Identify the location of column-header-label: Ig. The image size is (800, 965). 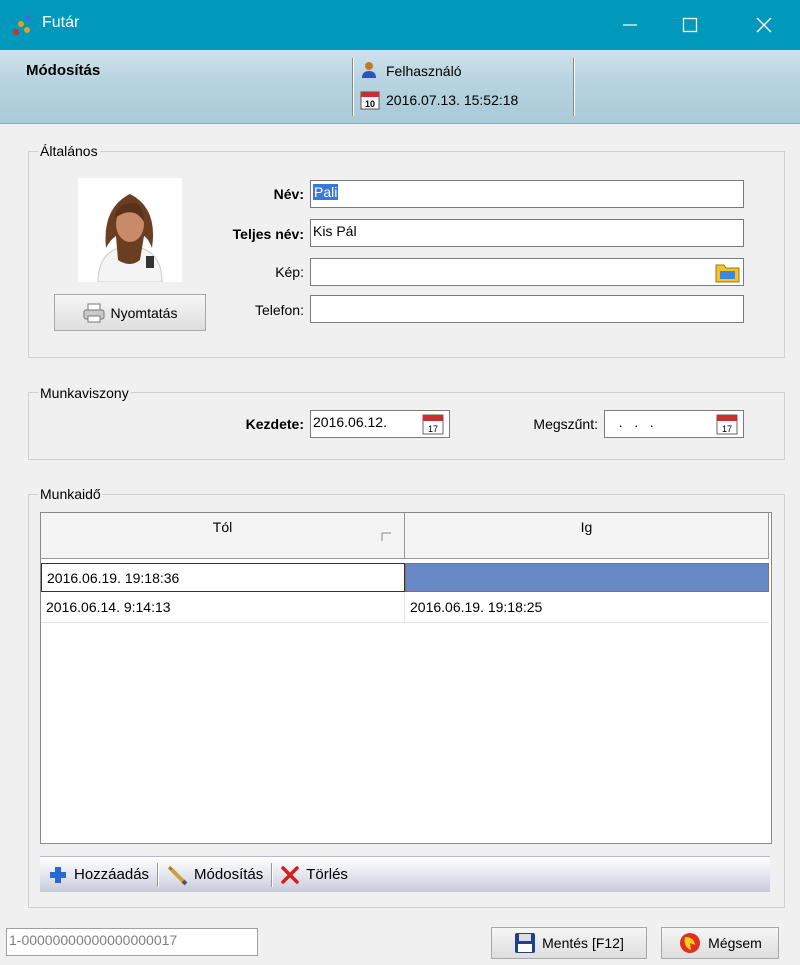
(586, 527).